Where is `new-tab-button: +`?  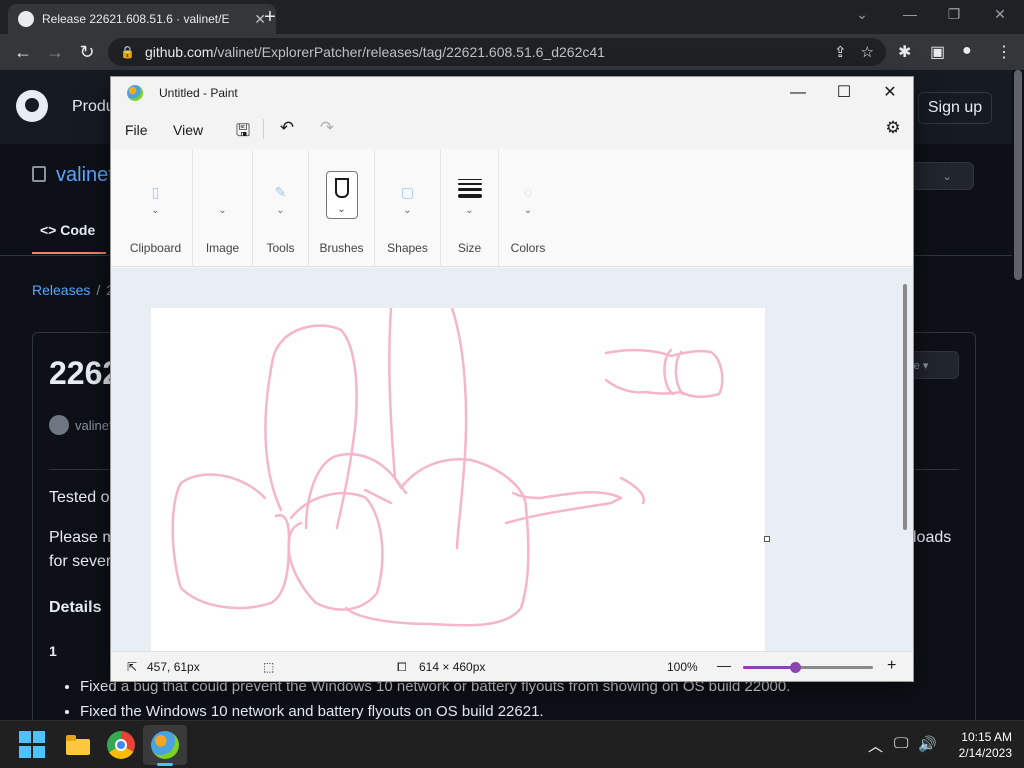
new-tab-button: + is located at coordinates (270, 17).